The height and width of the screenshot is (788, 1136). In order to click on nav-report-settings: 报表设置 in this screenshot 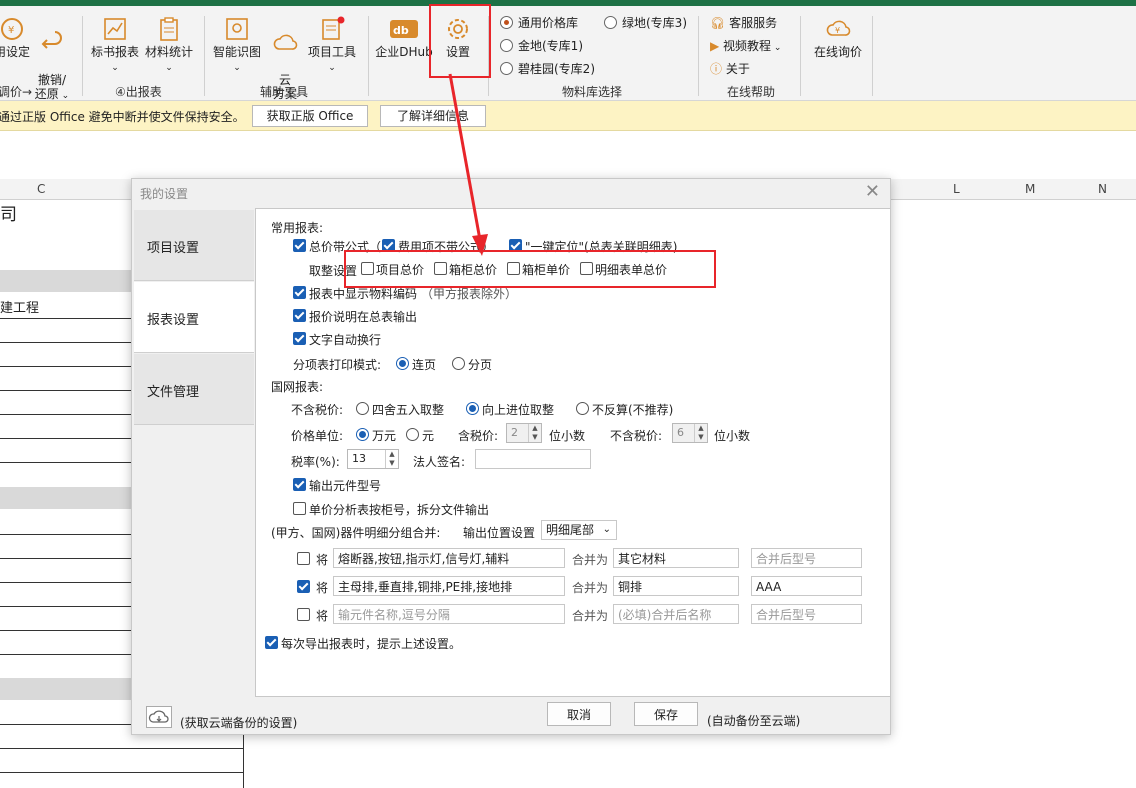, I will do `click(194, 317)`.